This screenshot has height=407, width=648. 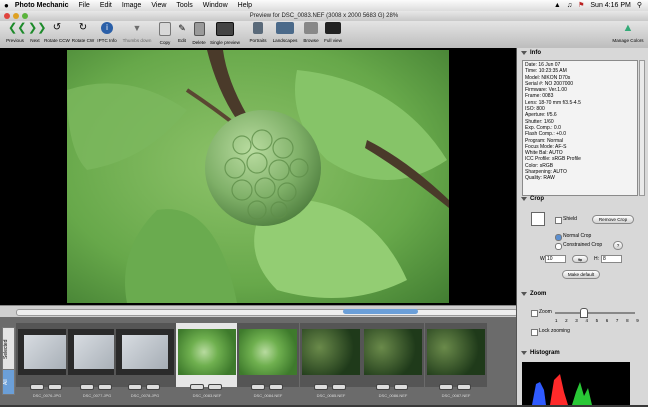 I want to click on thumbnail-cell: DSC_0083.NEF, so click(x=207, y=360).